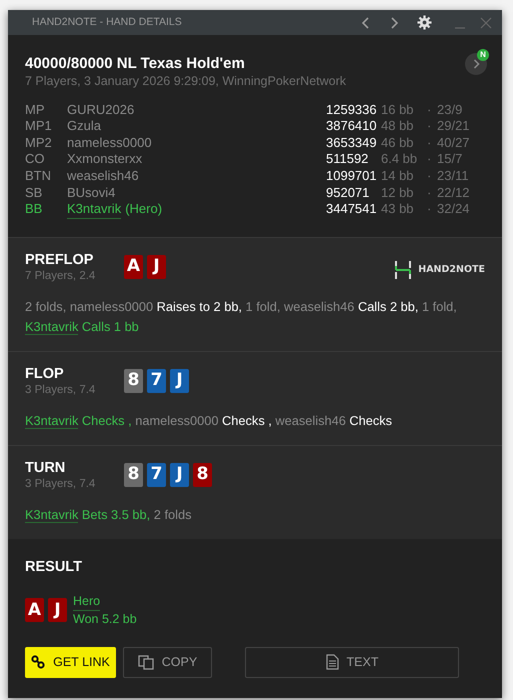  I want to click on player-stats: 23/9, so click(449, 109).